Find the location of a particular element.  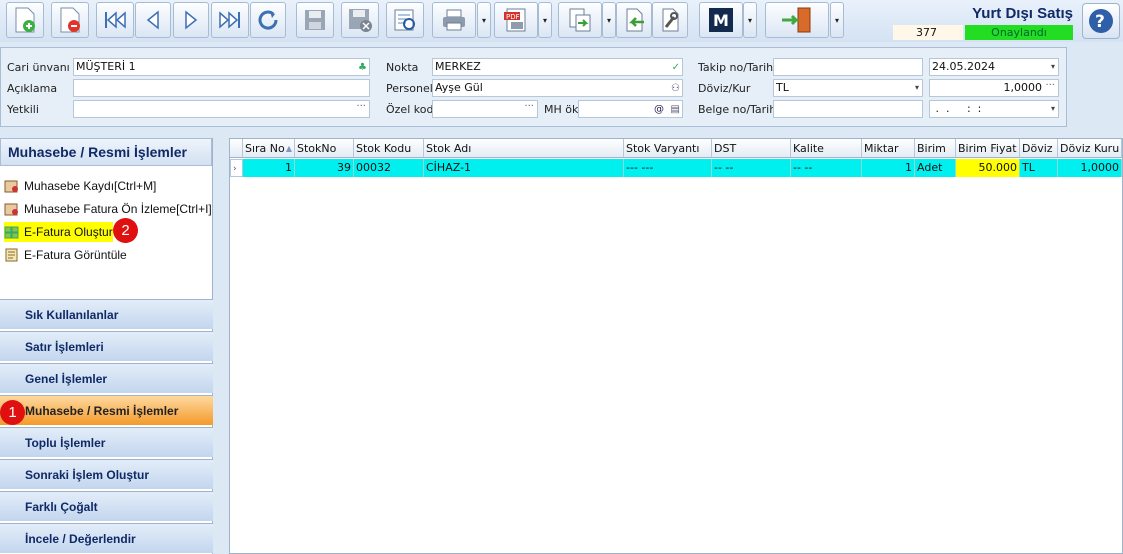

cari-label: Cari ünvanı is located at coordinates (38, 67).